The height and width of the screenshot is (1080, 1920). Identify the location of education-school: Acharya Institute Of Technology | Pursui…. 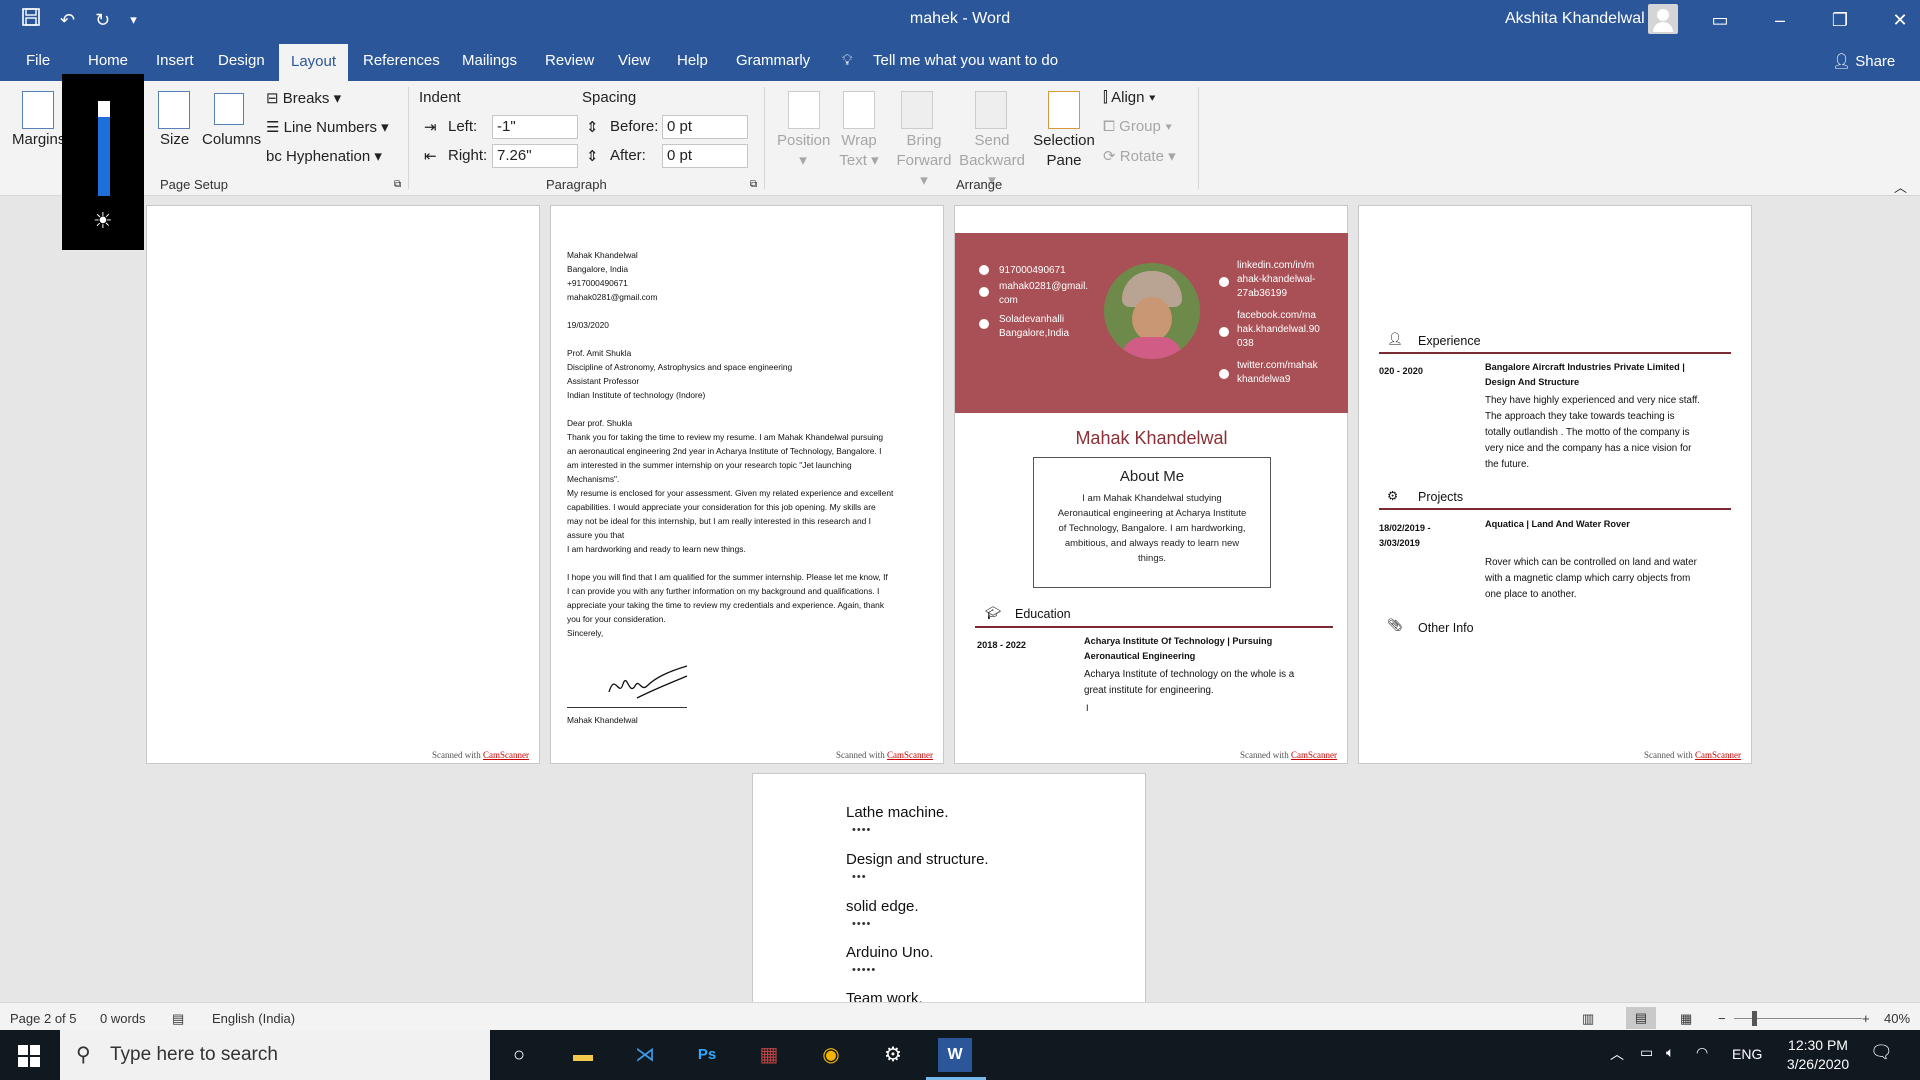
(1178, 648).